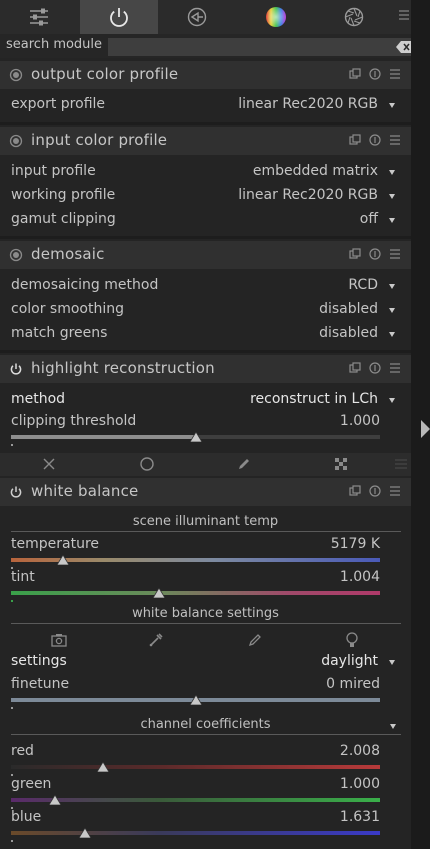 The image size is (430, 849). Describe the element at coordinates (205, 105) in the screenshot. I see `export-profile-combobox: export profile linear Rec2020 RGB` at that location.